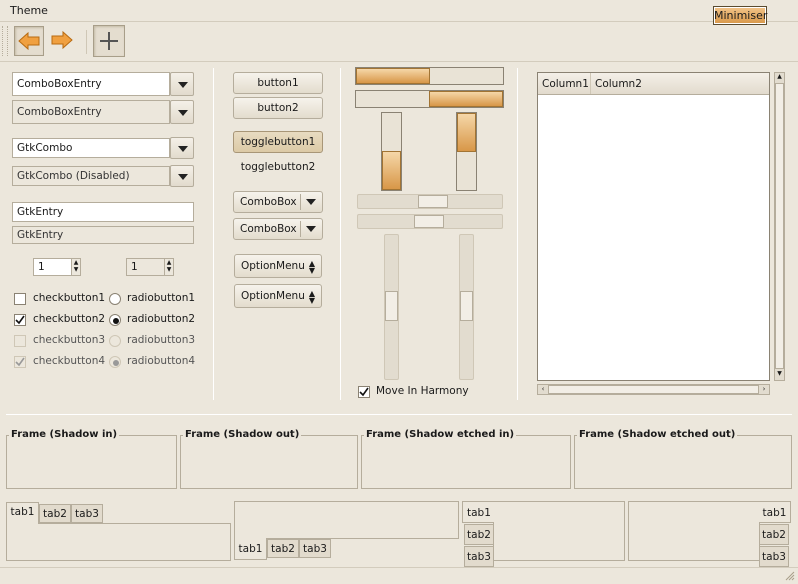 Image resolution: width=798 pixels, height=584 pixels. What do you see at coordinates (69, 361) in the screenshot?
I see `checkbutton-4-label: checkbutton4` at bounding box center [69, 361].